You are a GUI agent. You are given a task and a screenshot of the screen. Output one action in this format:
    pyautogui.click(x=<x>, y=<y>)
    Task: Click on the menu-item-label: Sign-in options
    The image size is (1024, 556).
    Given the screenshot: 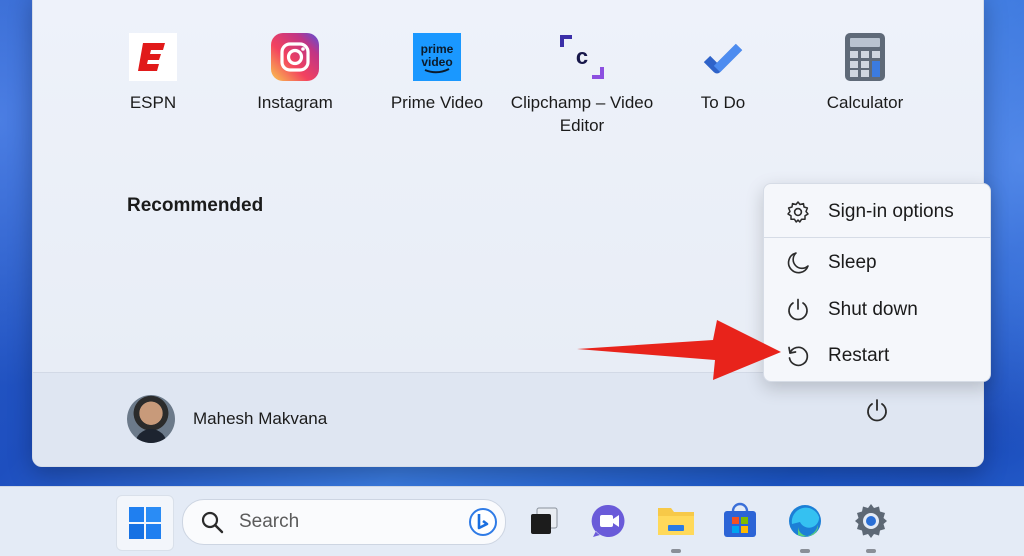 What is the action you would take?
    pyautogui.click(x=891, y=211)
    